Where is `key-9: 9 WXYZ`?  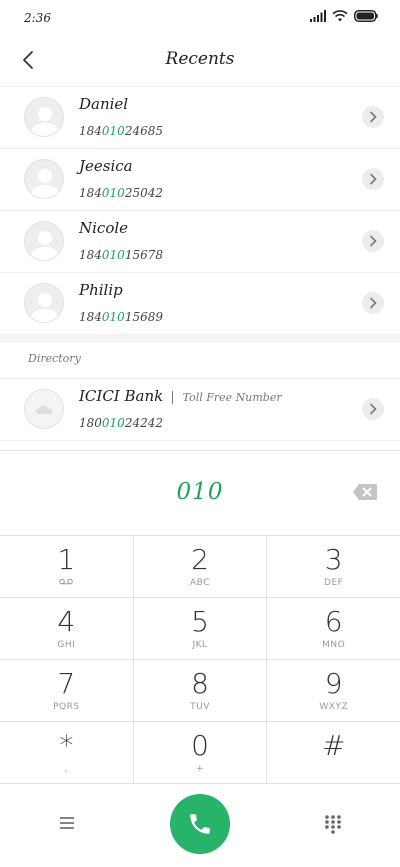
key-9: 9 WXYZ is located at coordinates (333, 690).